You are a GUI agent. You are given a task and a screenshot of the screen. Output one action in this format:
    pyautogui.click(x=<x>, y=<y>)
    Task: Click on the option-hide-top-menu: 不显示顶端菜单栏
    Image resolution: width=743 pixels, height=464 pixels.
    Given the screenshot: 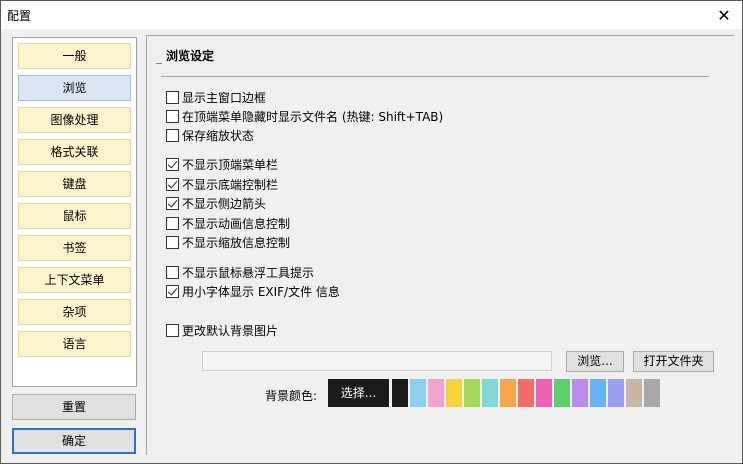 What is the action you would take?
    pyautogui.click(x=222, y=164)
    